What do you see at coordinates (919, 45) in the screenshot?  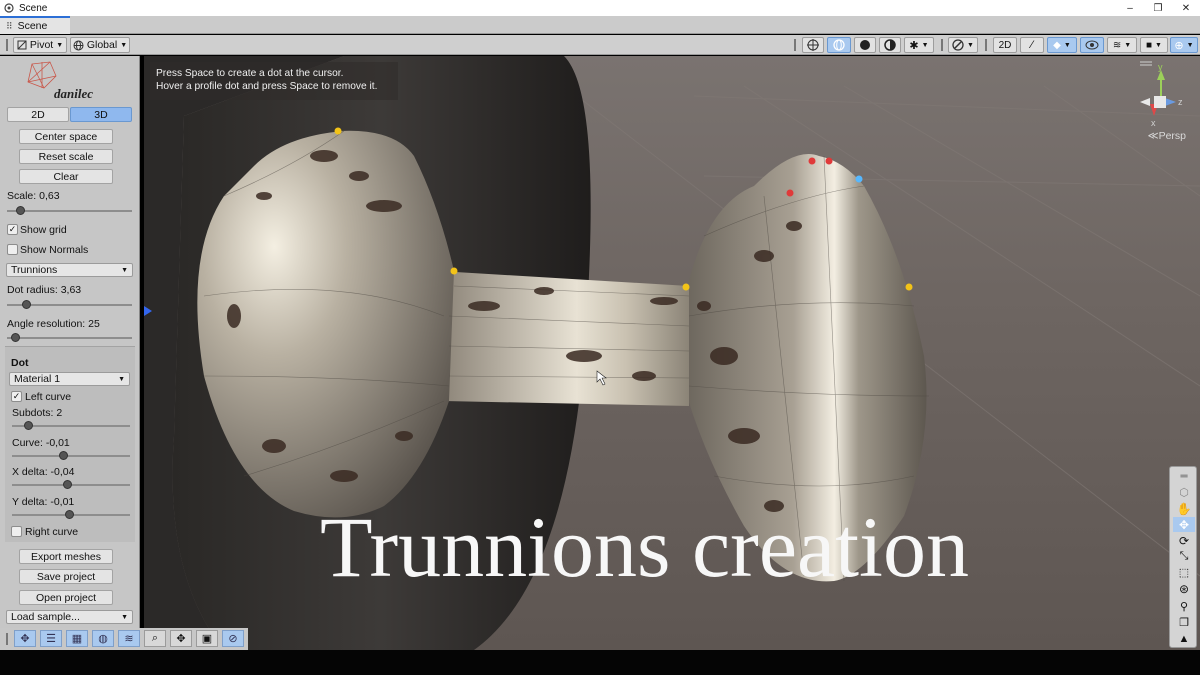 I see `debug-draw-dropdown: ✱ ▼` at bounding box center [919, 45].